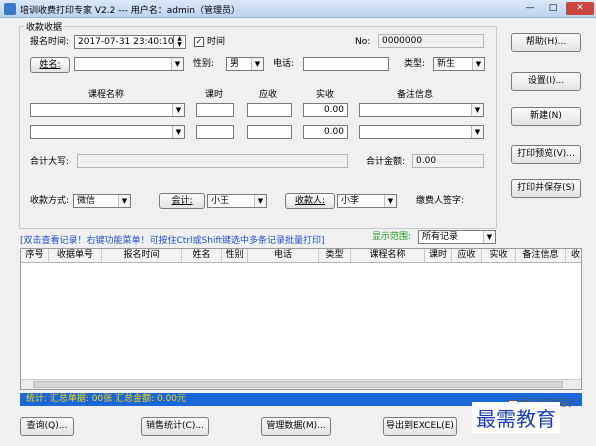 The width and height of the screenshot is (596, 446). I want to click on paid-value-2: 0.00, so click(333, 132).